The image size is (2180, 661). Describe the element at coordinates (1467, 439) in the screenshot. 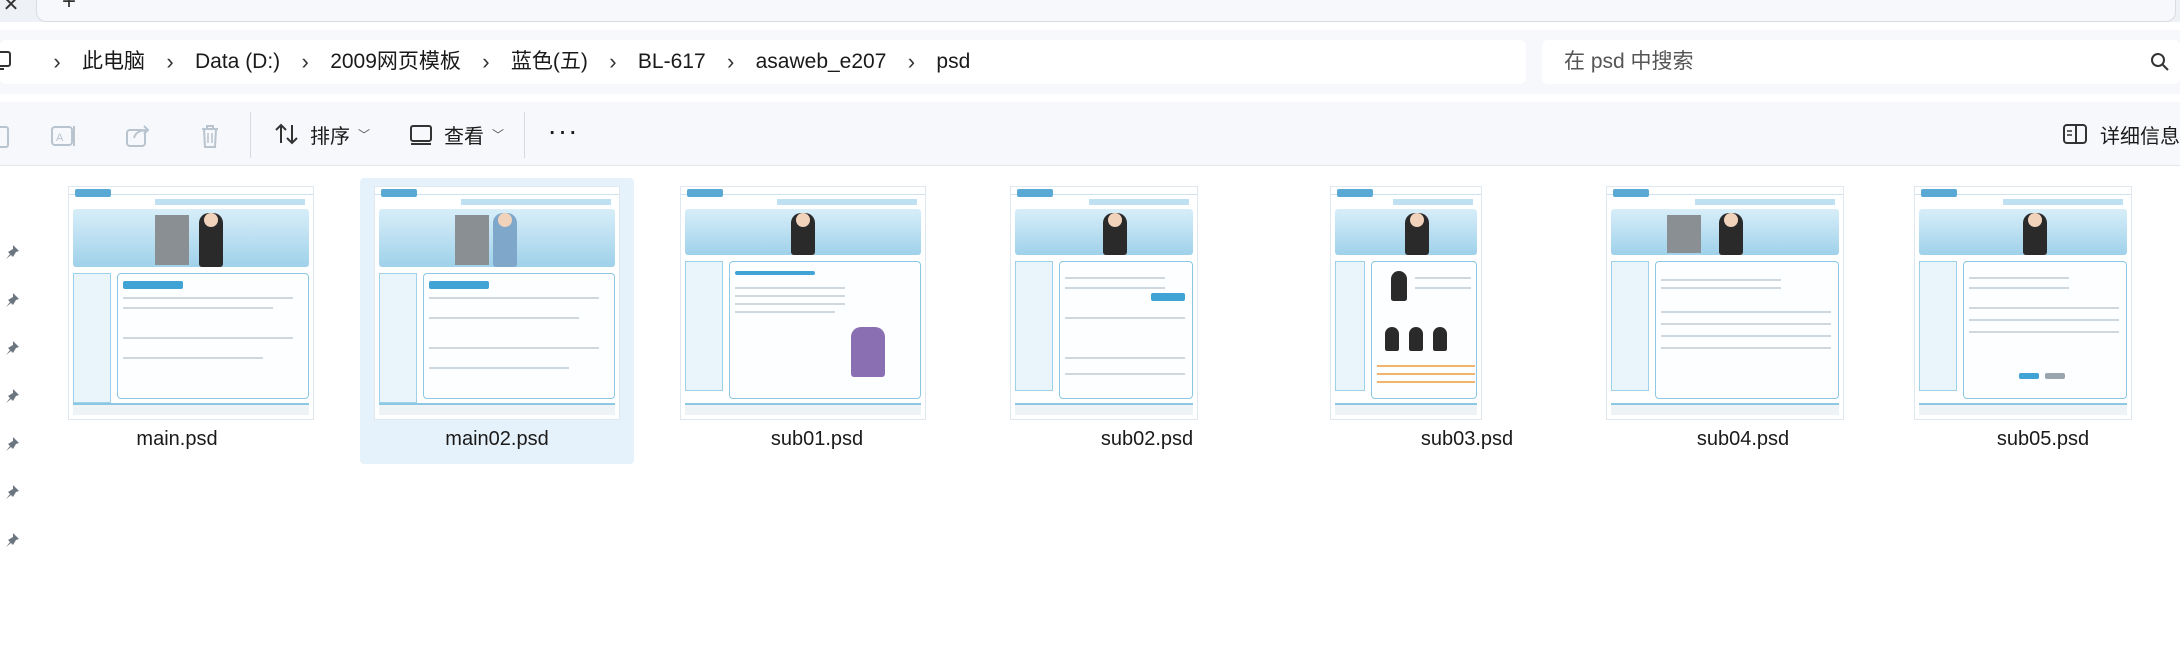

I see `file-name: sub03.psd` at that location.